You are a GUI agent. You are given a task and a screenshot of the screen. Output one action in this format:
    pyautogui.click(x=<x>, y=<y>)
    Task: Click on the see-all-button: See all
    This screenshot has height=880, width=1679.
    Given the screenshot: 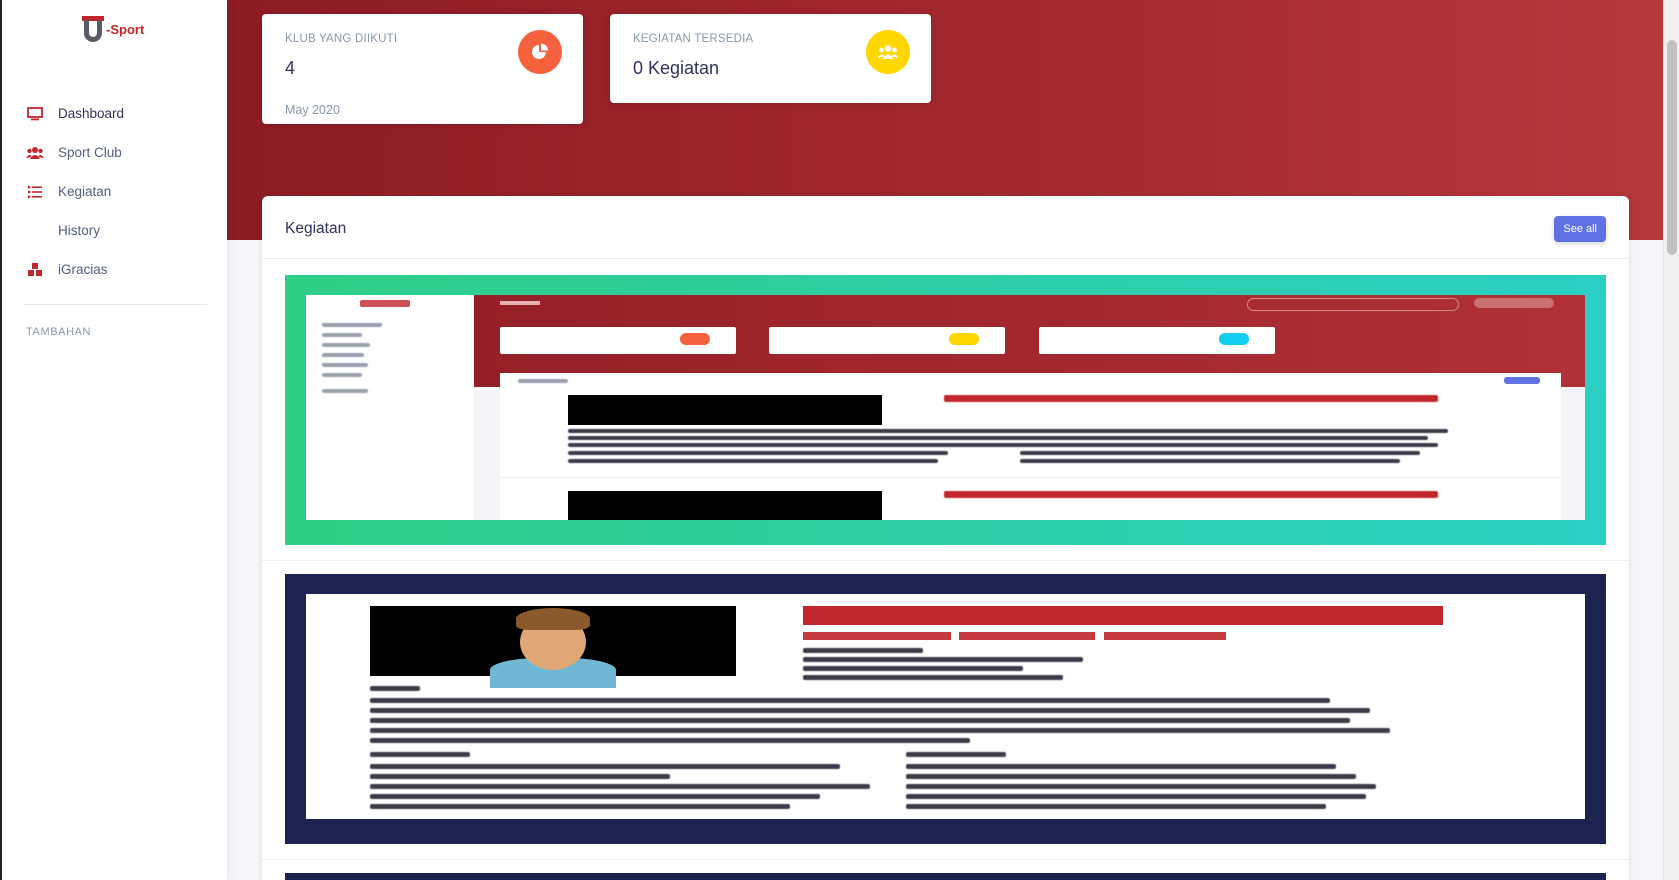 What is the action you would take?
    pyautogui.click(x=1580, y=229)
    